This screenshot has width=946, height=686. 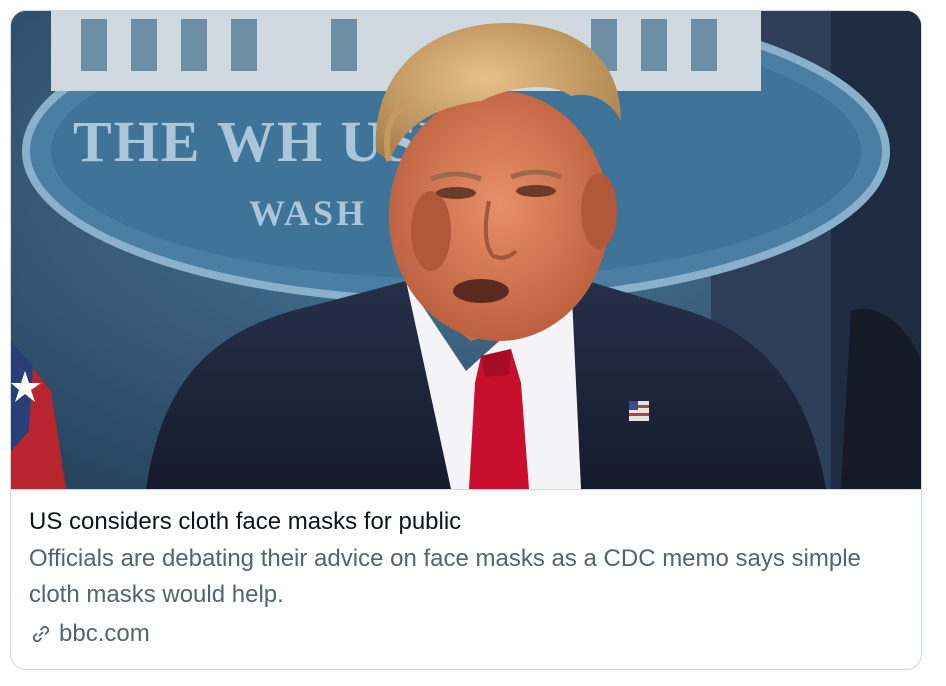 What do you see at coordinates (464, 522) in the screenshot?
I see `article-title: US considers cloth face masks for public` at bounding box center [464, 522].